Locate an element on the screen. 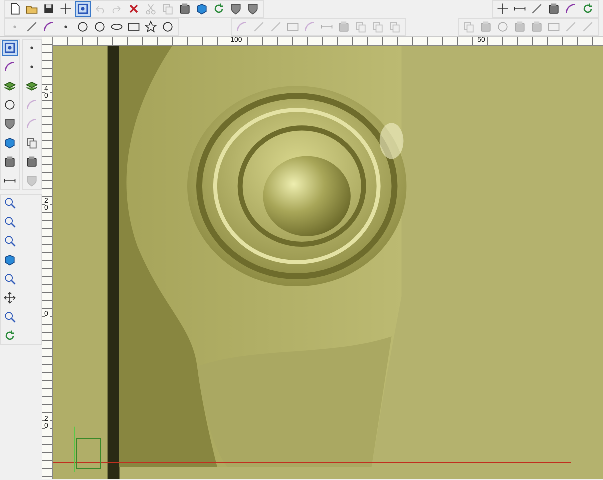 The image size is (603, 480). star-icon is located at coordinates (151, 27).